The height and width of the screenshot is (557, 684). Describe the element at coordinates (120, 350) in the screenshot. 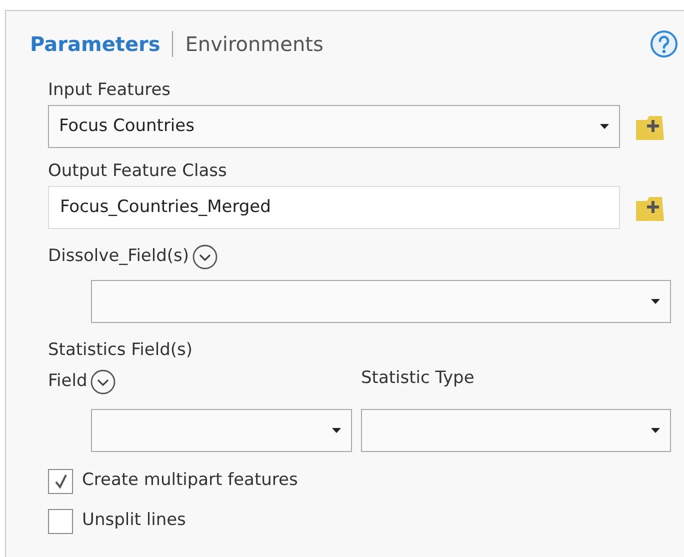

I see `field-label: Statistics Field(s)` at that location.